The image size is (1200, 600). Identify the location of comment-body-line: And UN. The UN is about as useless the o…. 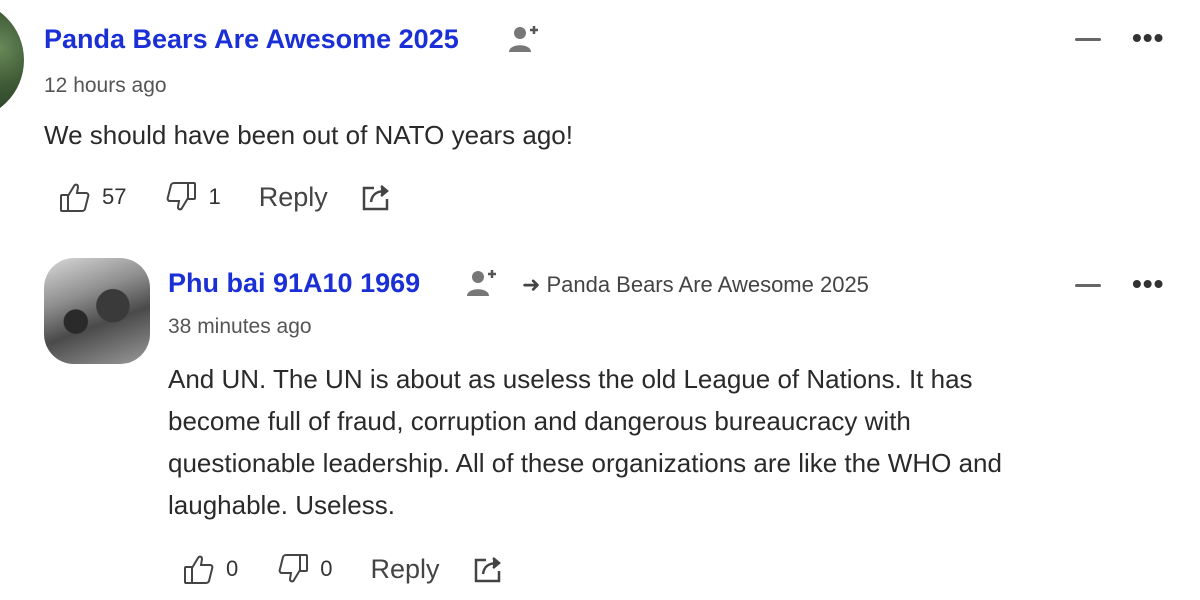
(570, 379).